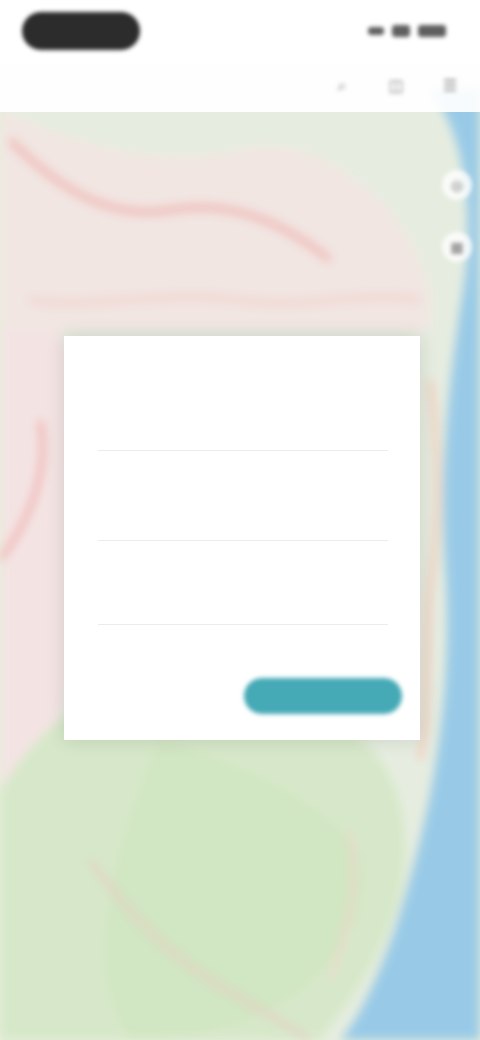 This screenshot has width=480, height=1040. What do you see at coordinates (164, 697) in the screenshot?
I see `cancel-button` at bounding box center [164, 697].